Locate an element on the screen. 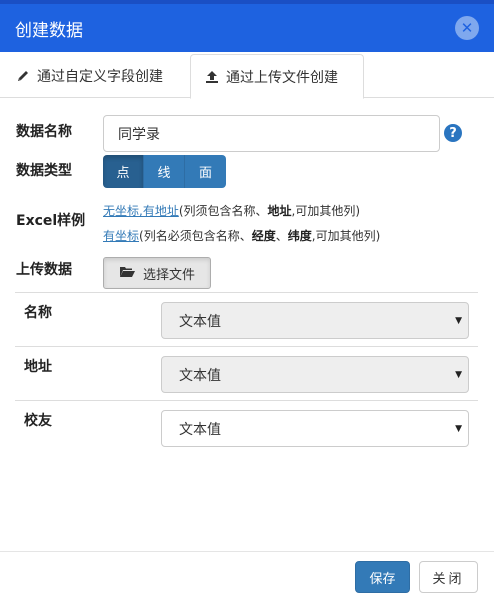 The width and height of the screenshot is (494, 595). data-type-label: 数据类型 is located at coordinates (44, 171).